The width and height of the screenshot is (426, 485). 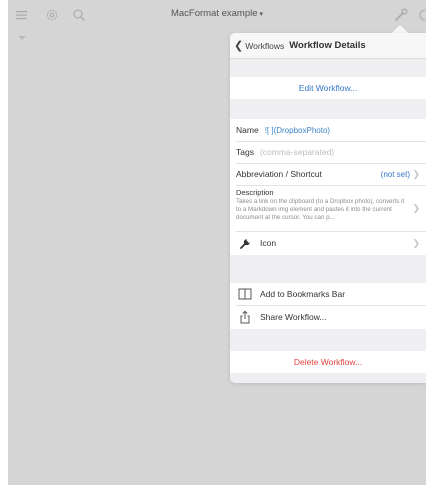 What do you see at coordinates (261, 14) in the screenshot?
I see `chevron-down-icon: ▾` at bounding box center [261, 14].